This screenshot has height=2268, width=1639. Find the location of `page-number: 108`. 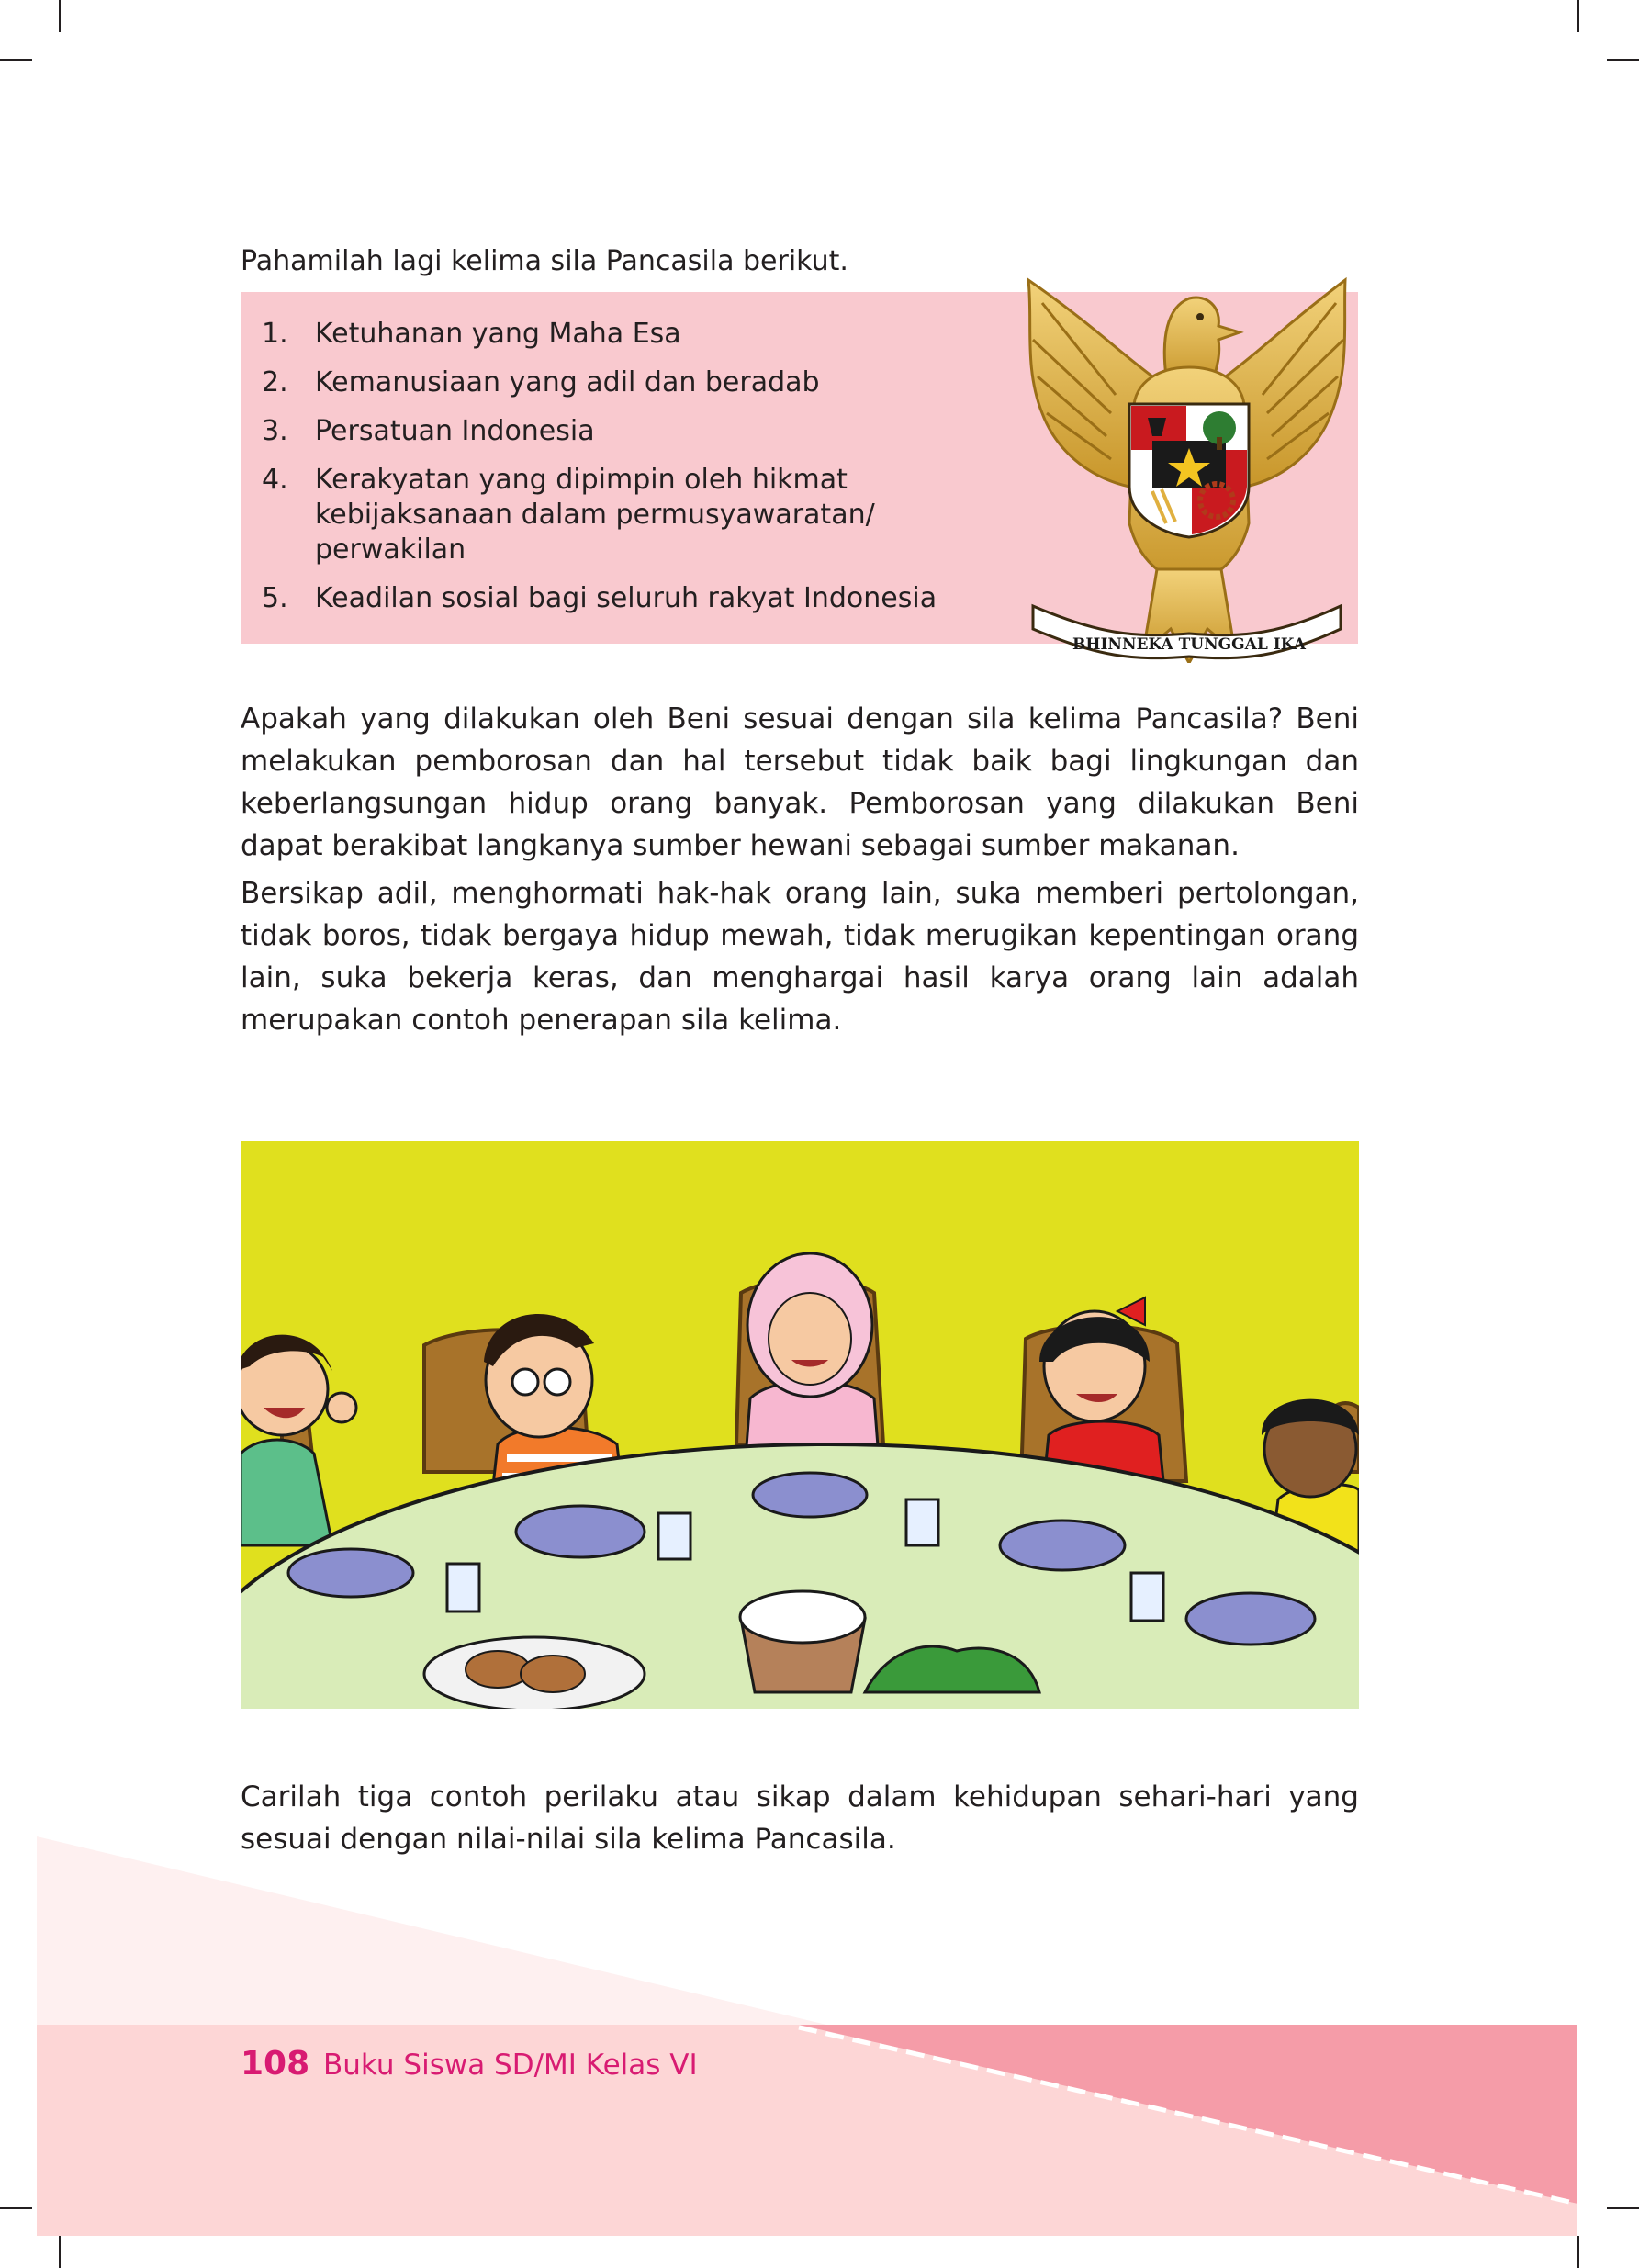

page-number: 108 is located at coordinates (275, 2064).